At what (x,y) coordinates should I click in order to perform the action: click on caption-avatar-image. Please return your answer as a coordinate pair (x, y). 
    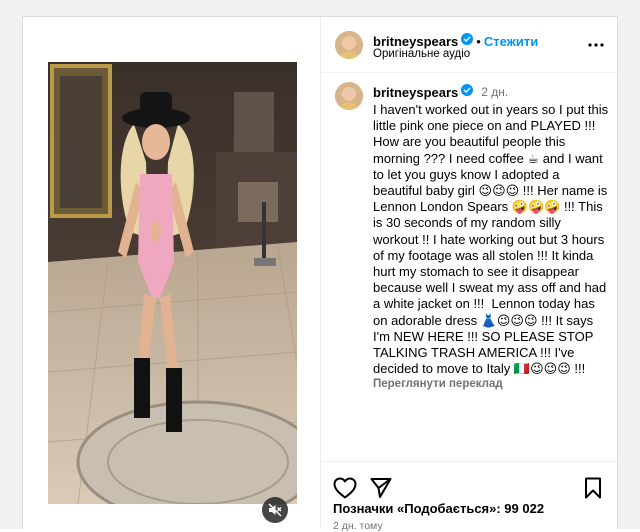
    Looking at the image, I should click on (349, 96).